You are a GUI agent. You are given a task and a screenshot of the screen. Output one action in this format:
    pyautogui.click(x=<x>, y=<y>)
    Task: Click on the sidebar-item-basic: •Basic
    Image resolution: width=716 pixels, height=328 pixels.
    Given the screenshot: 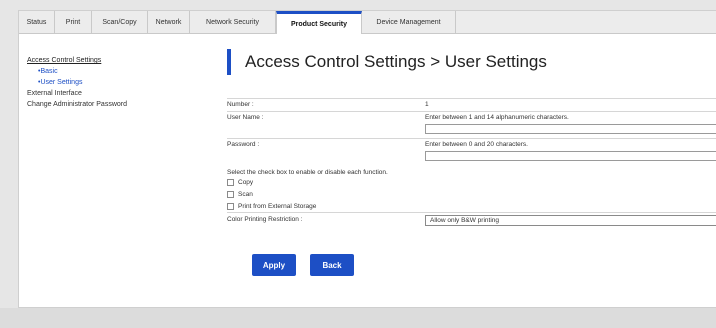 What is the action you would take?
    pyautogui.click(x=117, y=71)
    